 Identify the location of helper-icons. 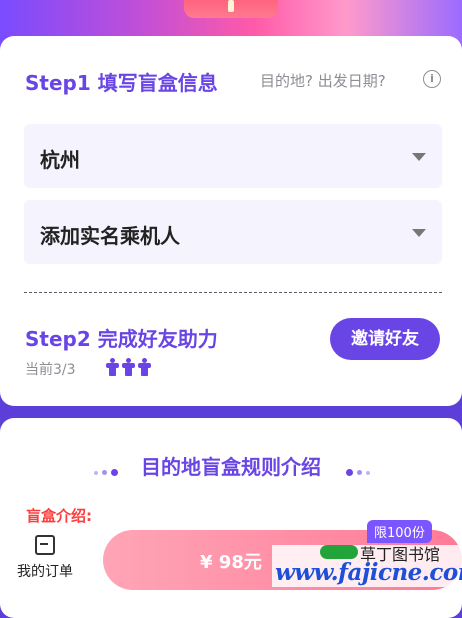
(130, 367).